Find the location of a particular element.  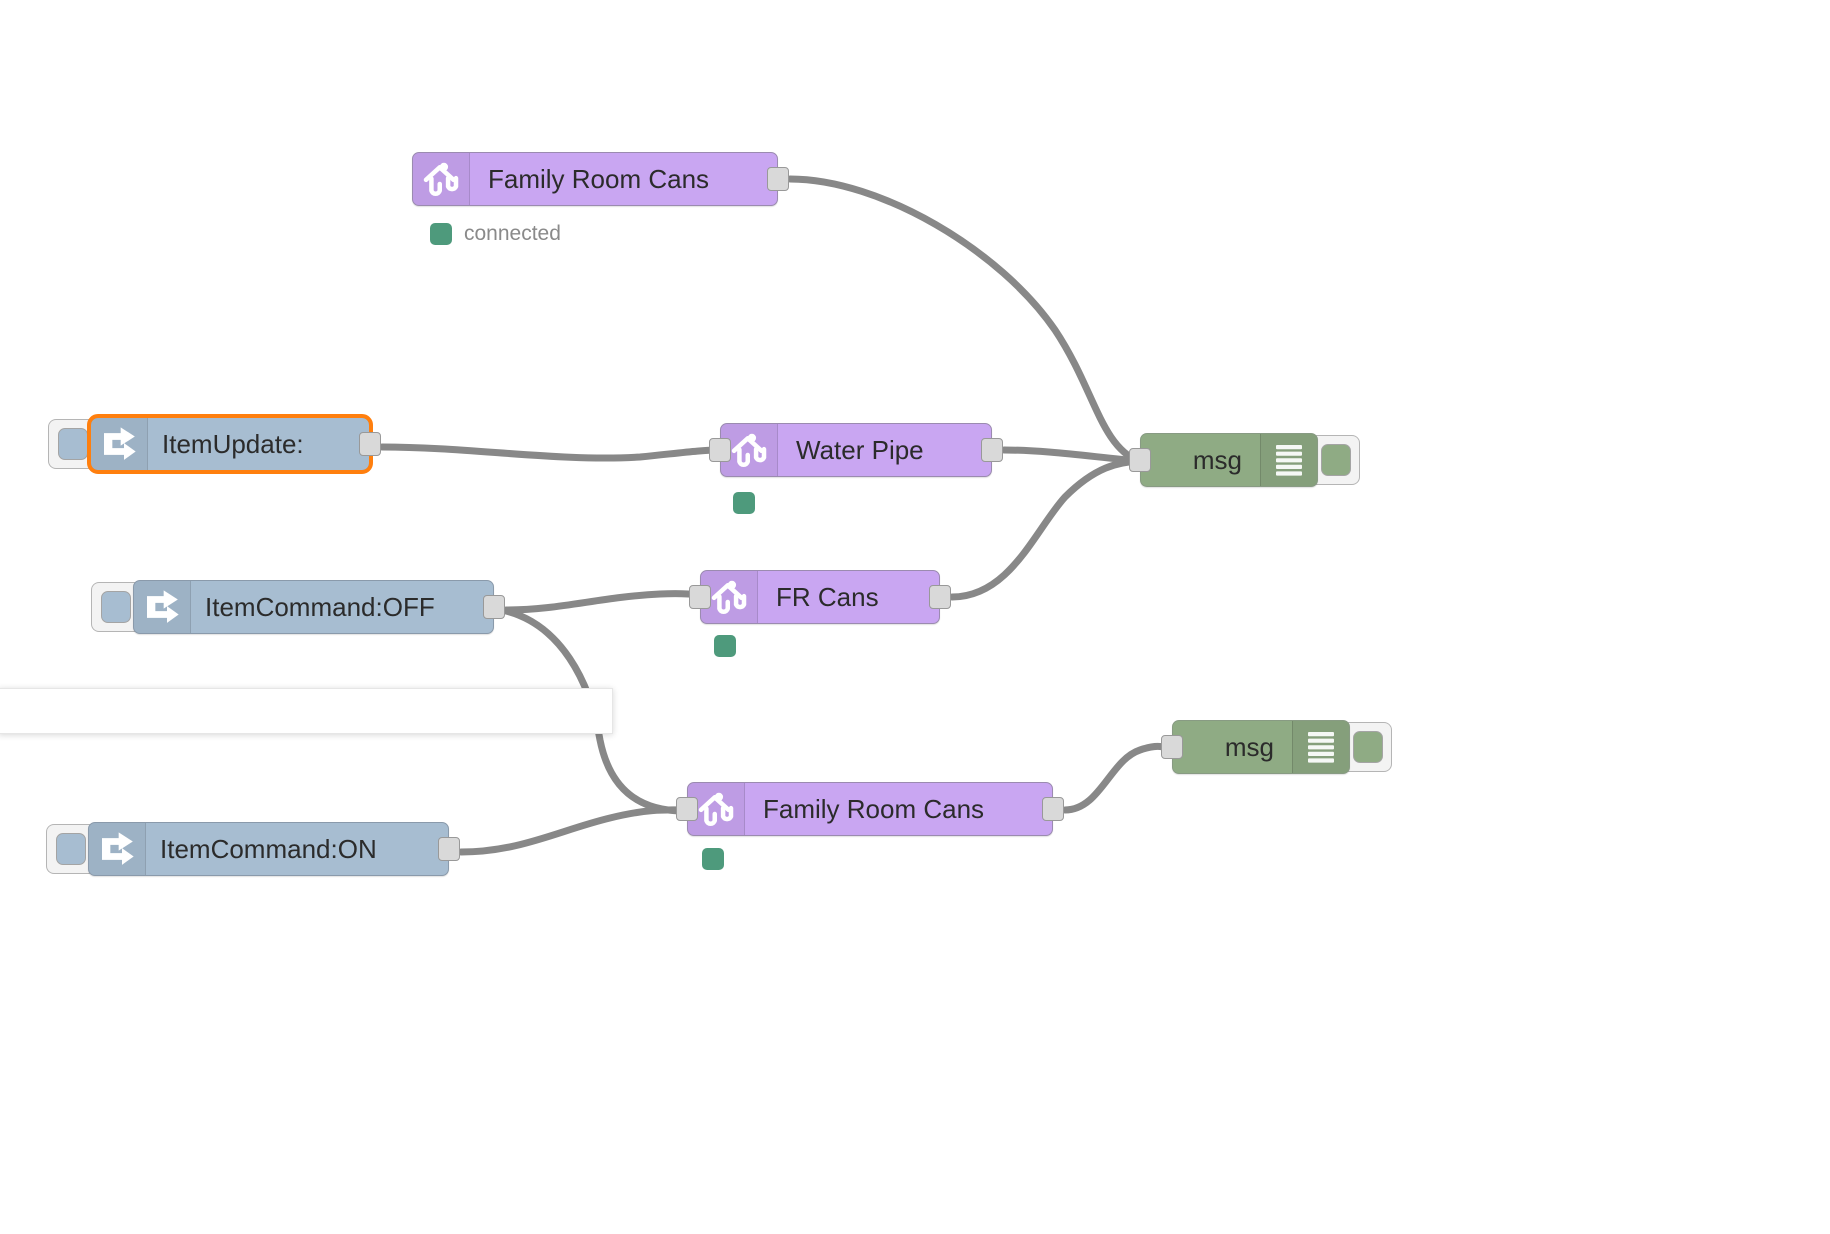

node-dbg-msg-bottom: msg is located at coordinates (1261, 747).